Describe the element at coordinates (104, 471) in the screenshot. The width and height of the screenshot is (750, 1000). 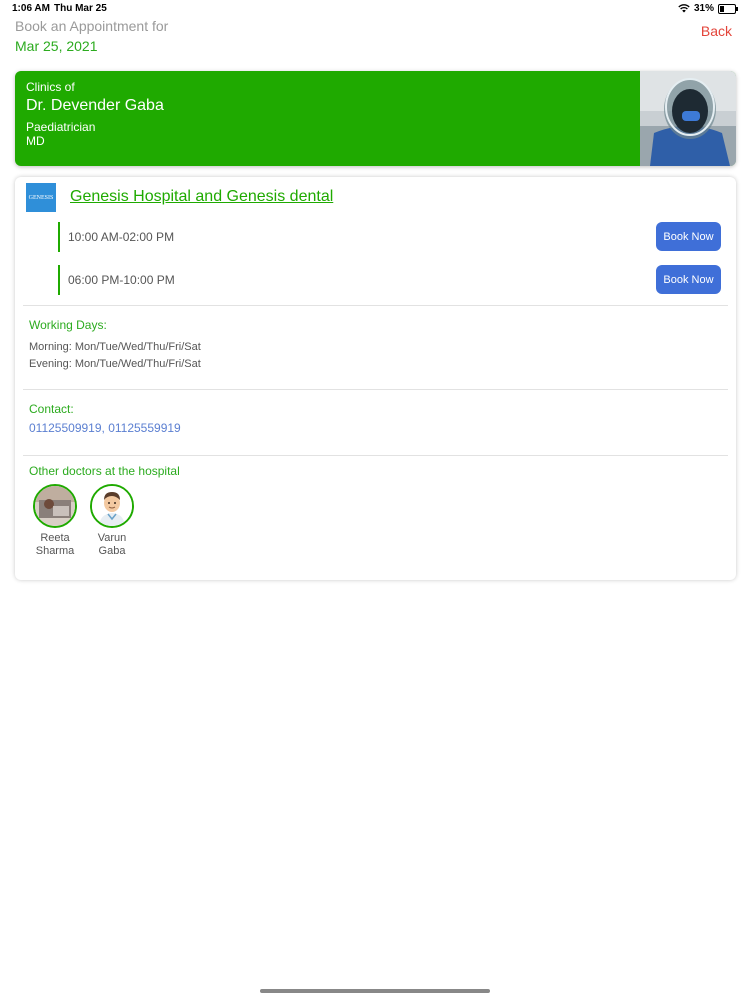
I see `other-doctors-title: Other doctors at the hospital` at that location.